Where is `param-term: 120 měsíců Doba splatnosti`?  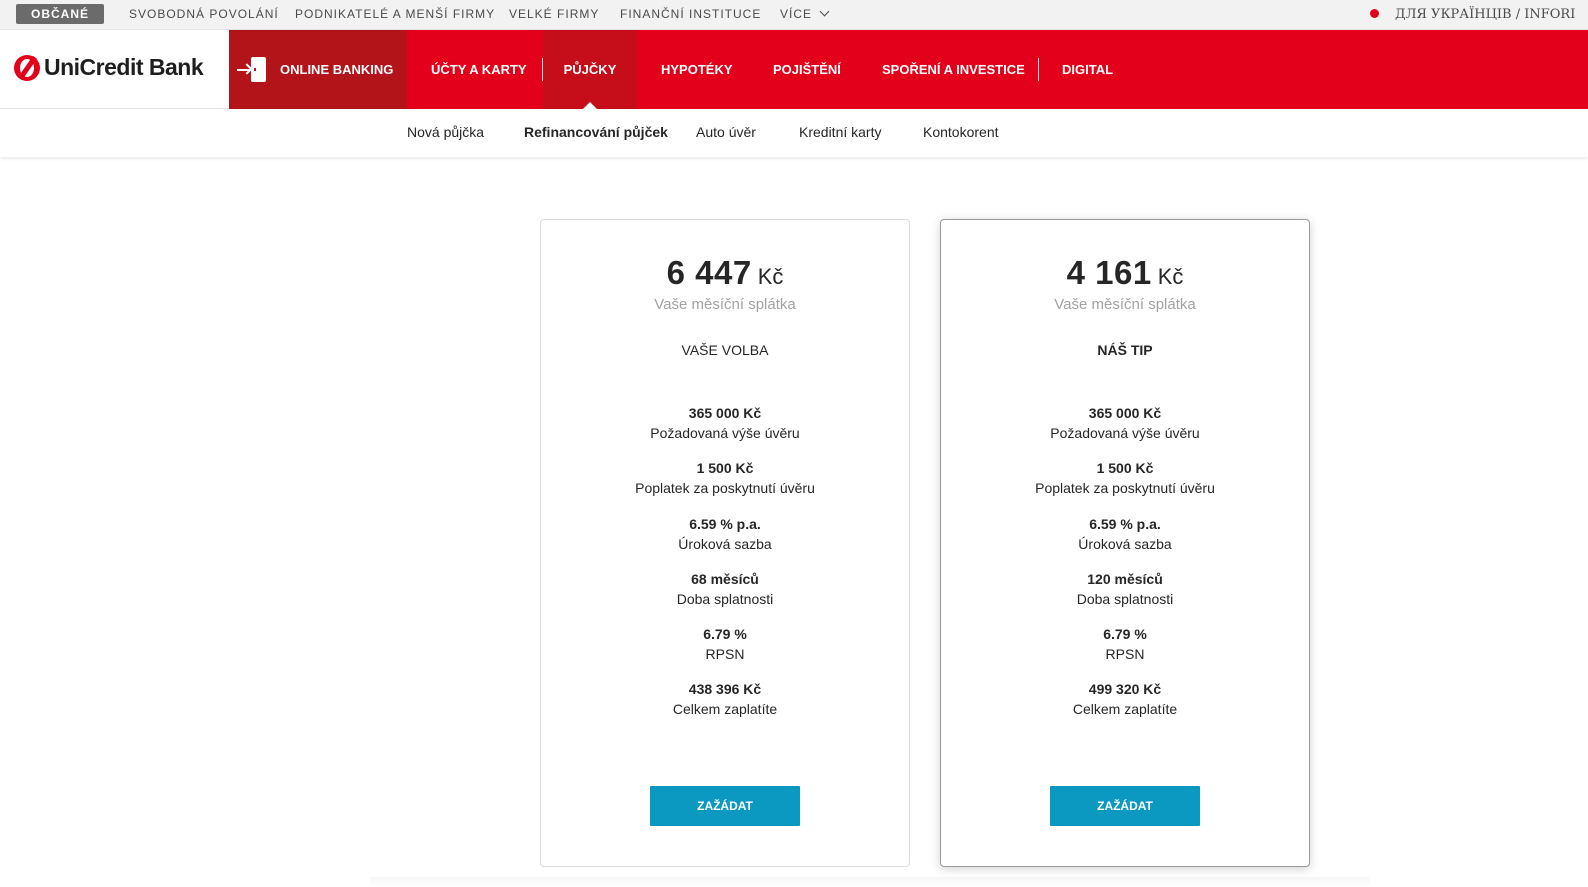
param-term: 120 měsíců Doba splatnosti is located at coordinates (1125, 589).